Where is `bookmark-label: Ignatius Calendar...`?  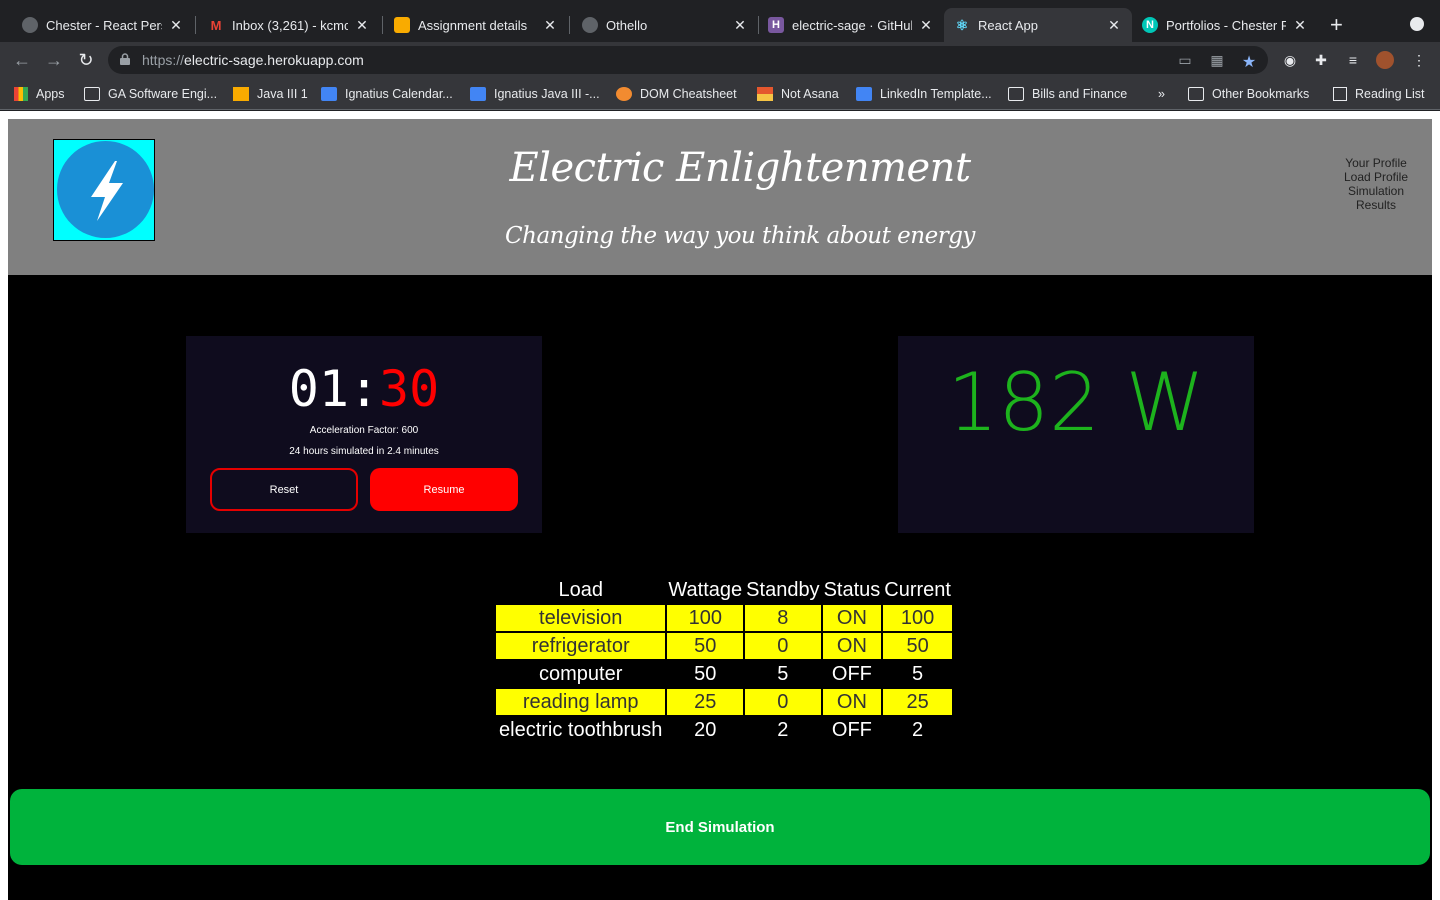 bookmark-label: Ignatius Calendar... is located at coordinates (399, 94).